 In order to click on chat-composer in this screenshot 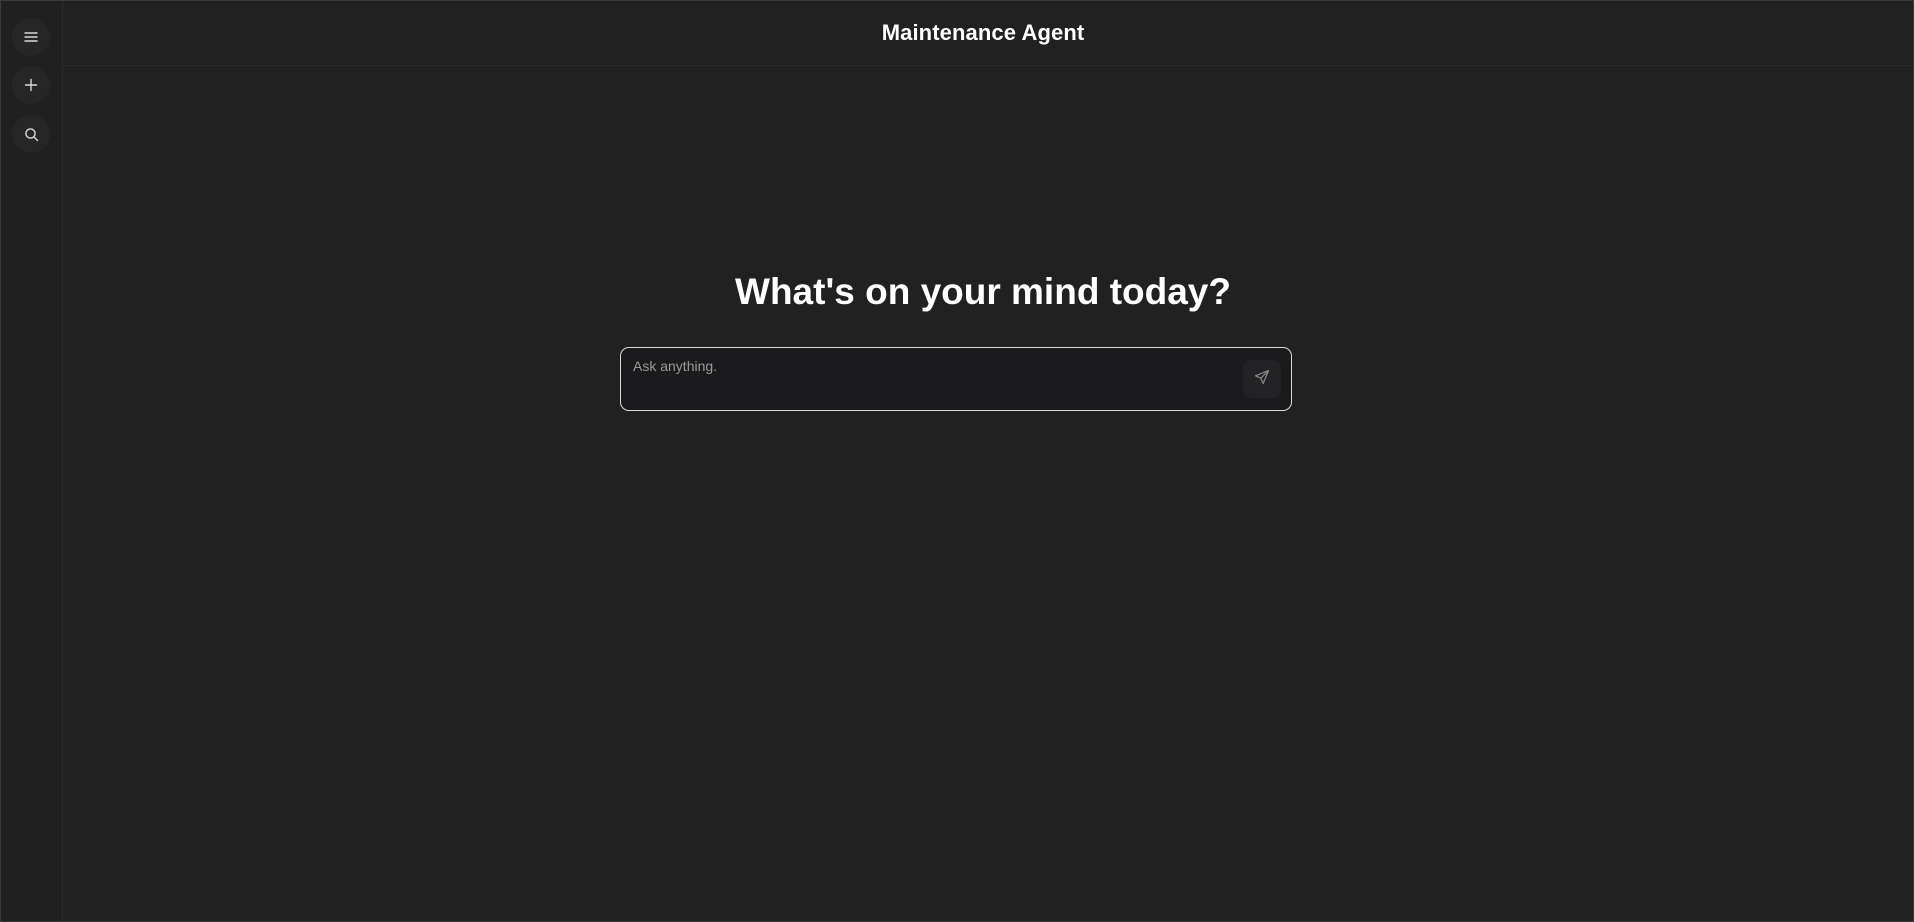, I will do `click(956, 379)`.